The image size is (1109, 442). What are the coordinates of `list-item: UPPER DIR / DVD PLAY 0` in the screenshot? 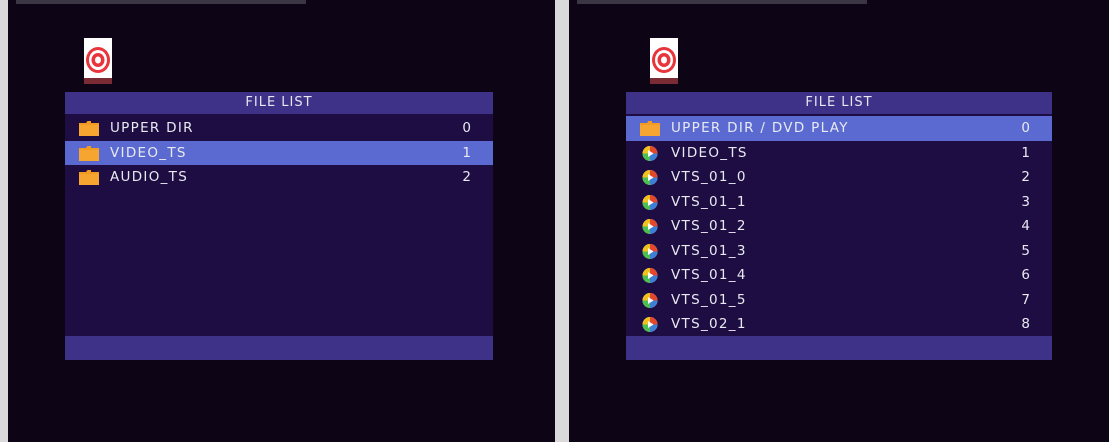 It's located at (839, 128).